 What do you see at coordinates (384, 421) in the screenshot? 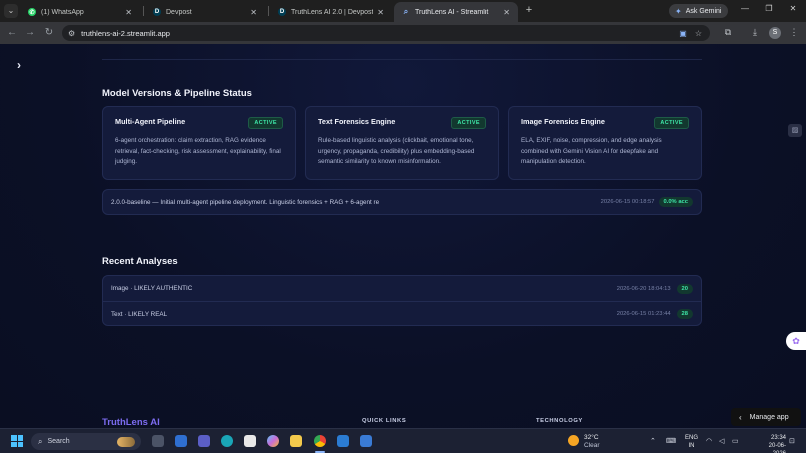
I see `footer-quick-links-heading: QUICK LINKS` at bounding box center [384, 421].